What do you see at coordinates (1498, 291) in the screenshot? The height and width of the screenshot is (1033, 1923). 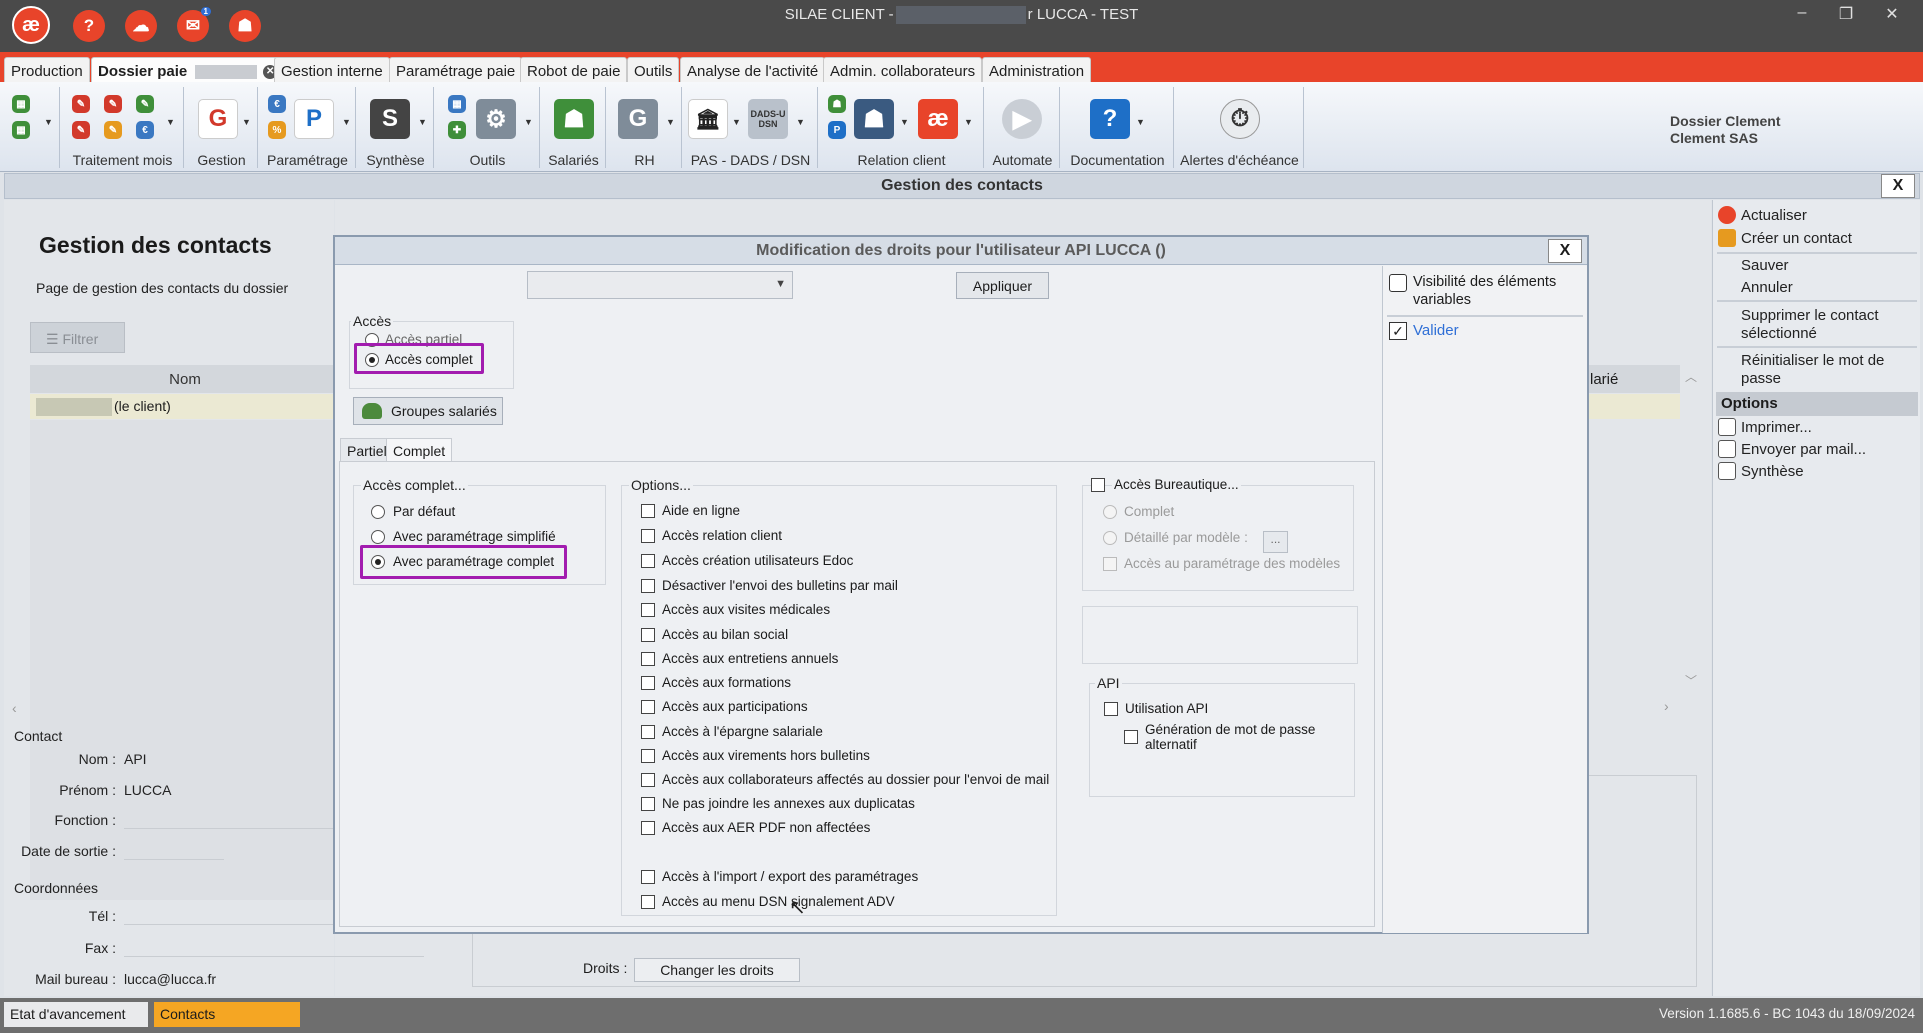 I see `visibility-action: Visibilité des éléments variables` at bounding box center [1498, 291].